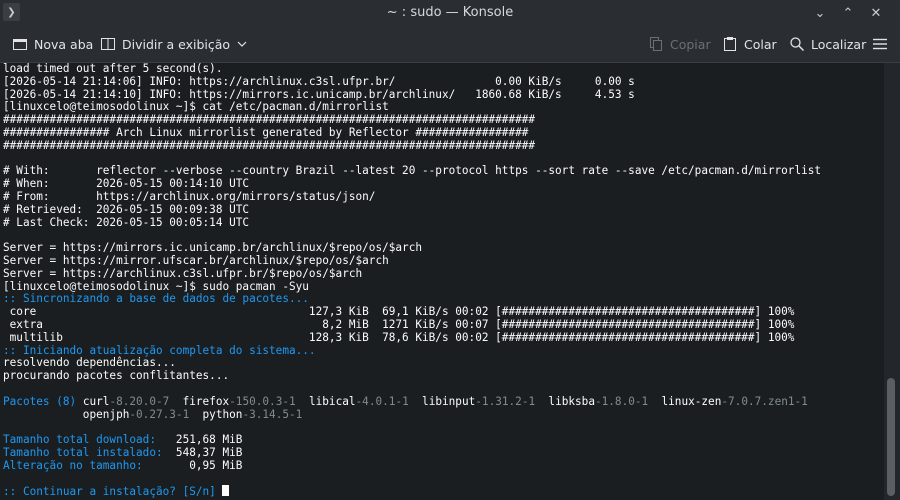 The width and height of the screenshot is (900, 500). Describe the element at coordinates (108, 44) in the screenshot. I see `split-view-icon` at that location.